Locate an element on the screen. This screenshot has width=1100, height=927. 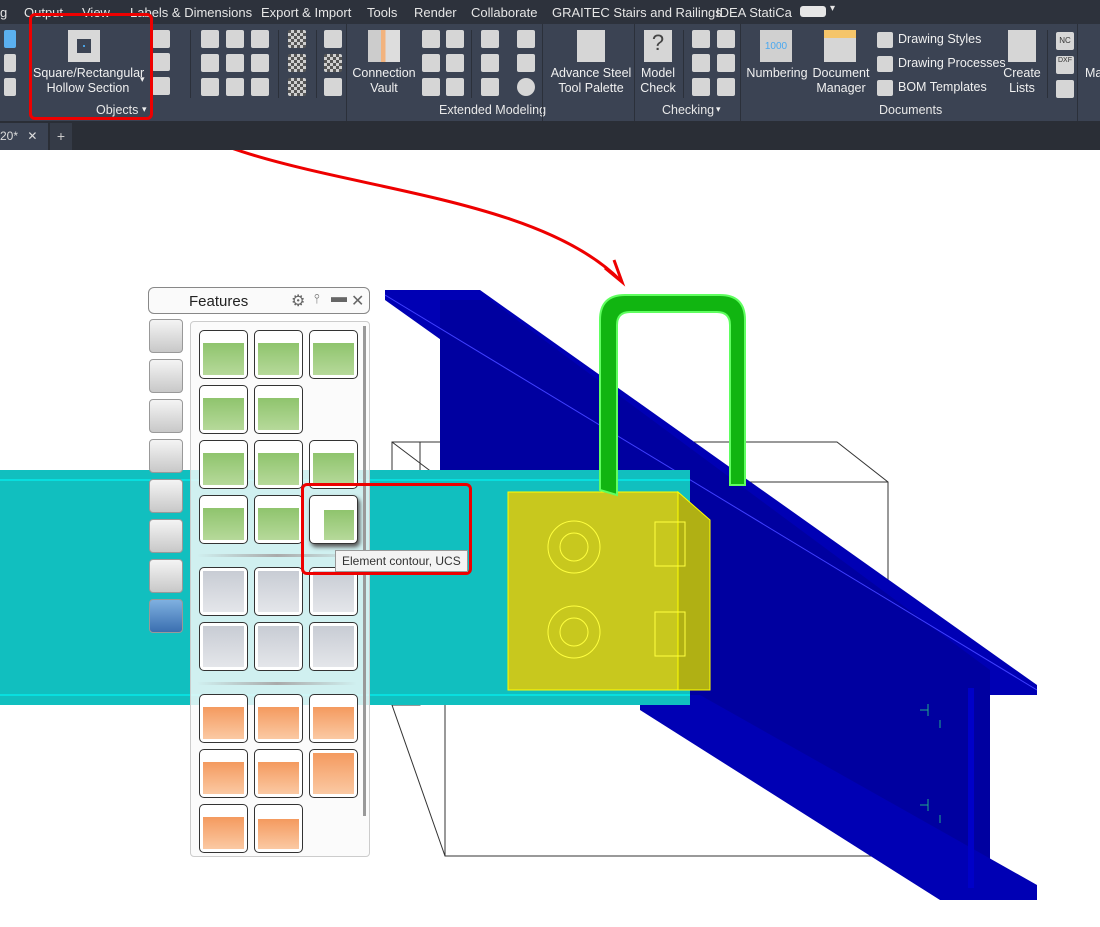
drawing-processes-button: Drawing Processes is located at coordinates (952, 63).